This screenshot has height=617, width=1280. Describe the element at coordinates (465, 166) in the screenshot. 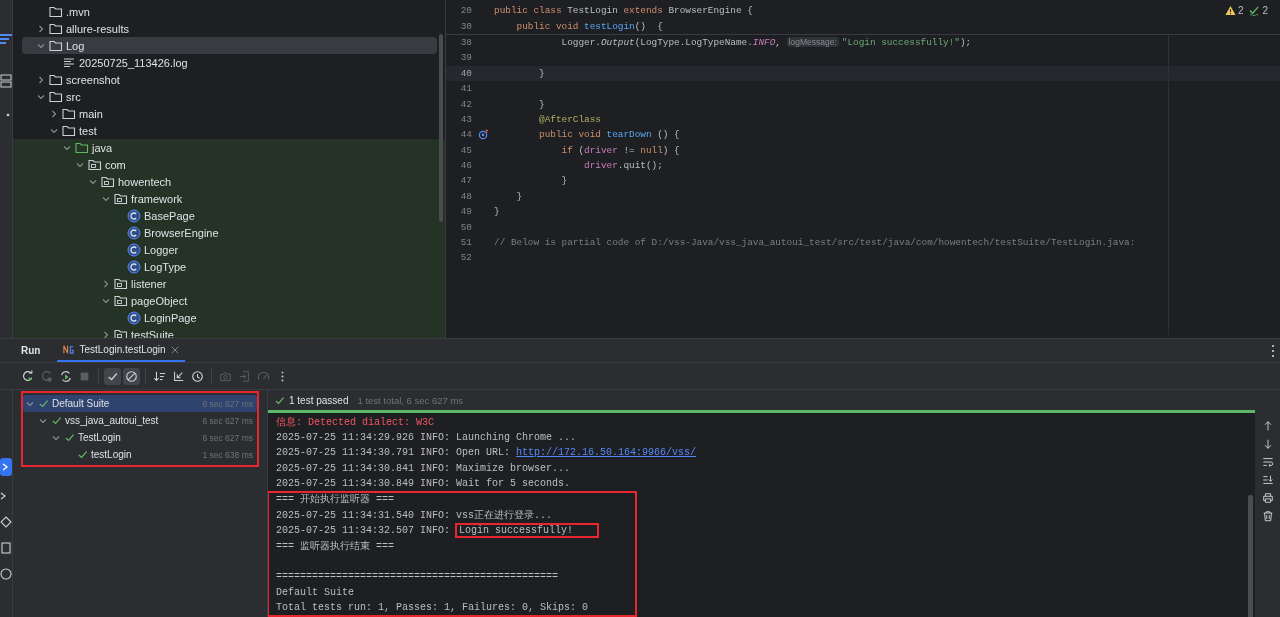

I see `line-number: 46` at that location.